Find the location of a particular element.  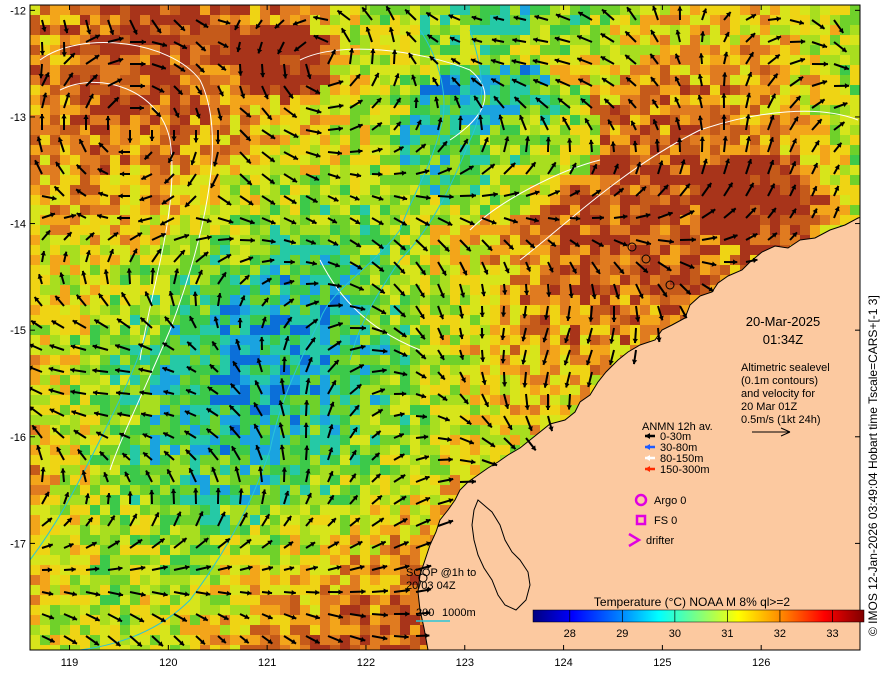

lat-tick-label: -15 is located at coordinates (18, 331).